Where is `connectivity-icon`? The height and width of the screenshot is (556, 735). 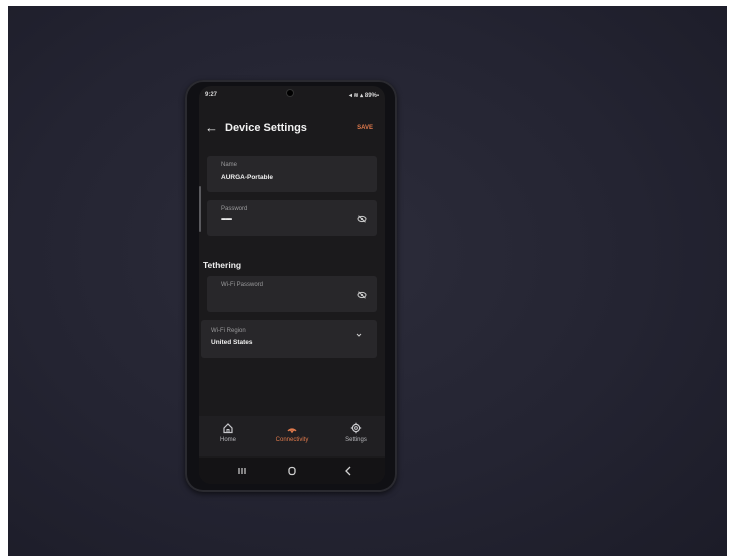 connectivity-icon is located at coordinates (292, 430).